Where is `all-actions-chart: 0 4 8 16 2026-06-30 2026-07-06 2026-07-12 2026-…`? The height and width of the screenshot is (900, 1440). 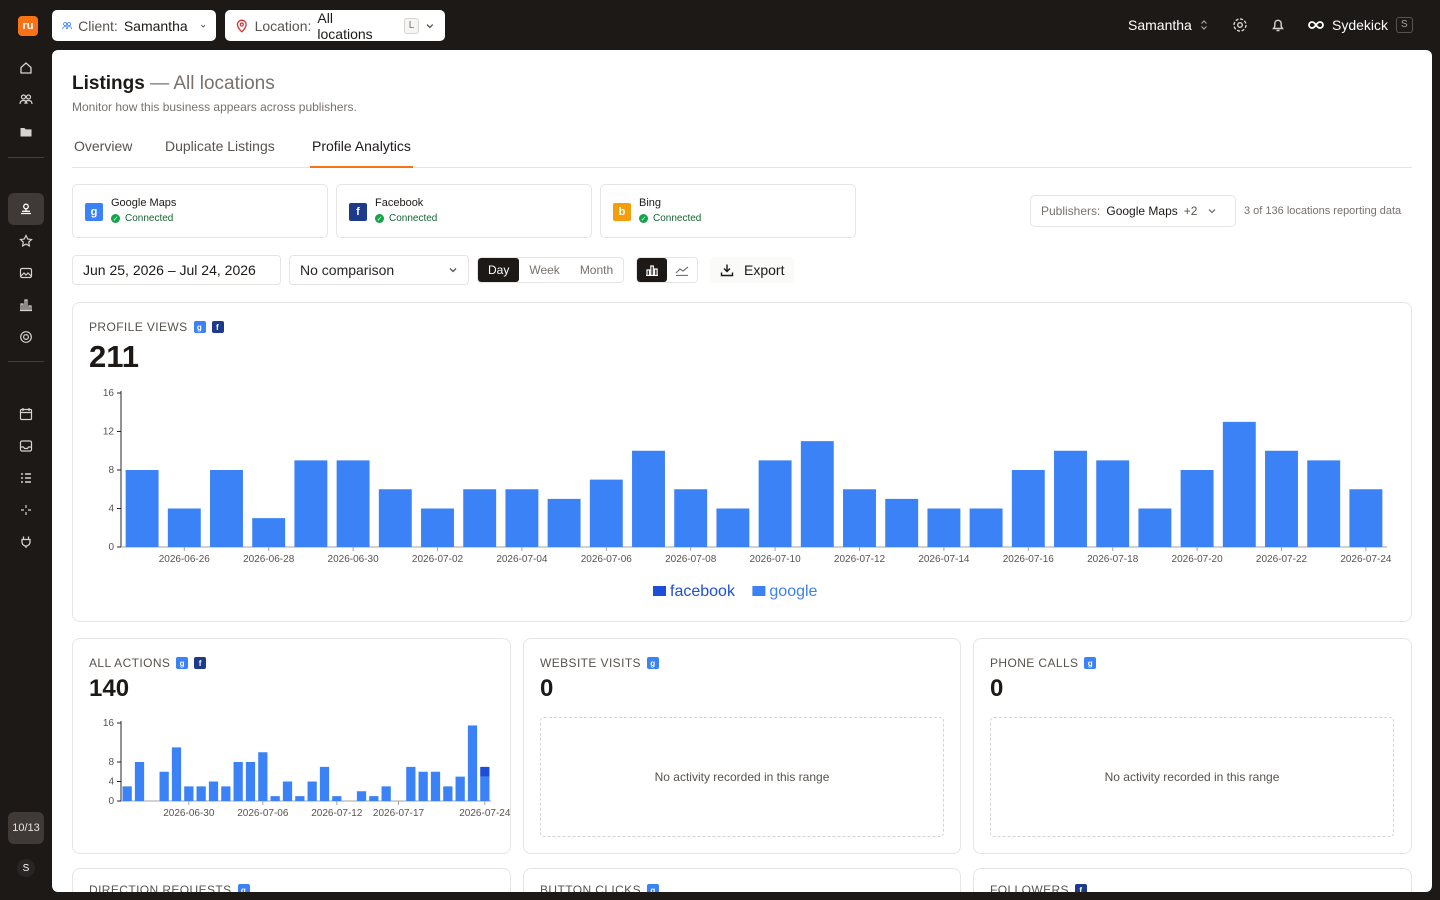 all-actions-chart: 0 4 8 16 2026-06-30 2026-07-06 2026-07-12 2026-… is located at coordinates (306, 768).